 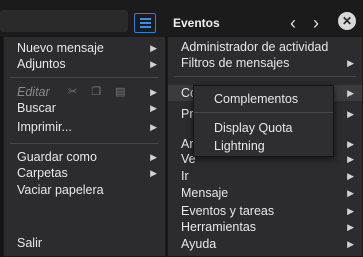 I want to click on paste-icon: ▤, so click(x=120, y=92).